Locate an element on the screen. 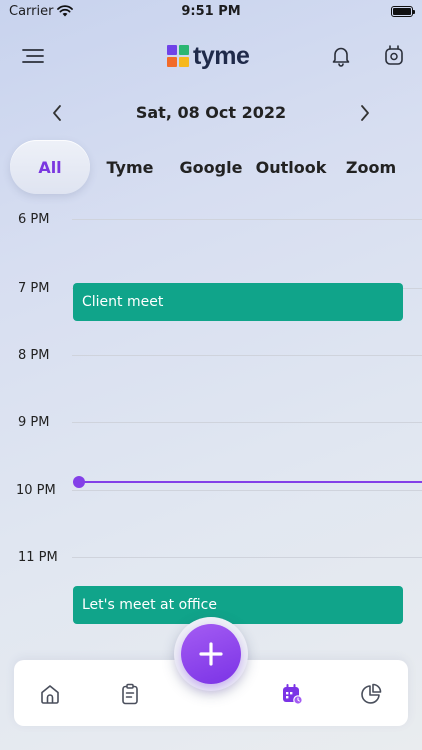  logo-mark-icon is located at coordinates (178, 56).